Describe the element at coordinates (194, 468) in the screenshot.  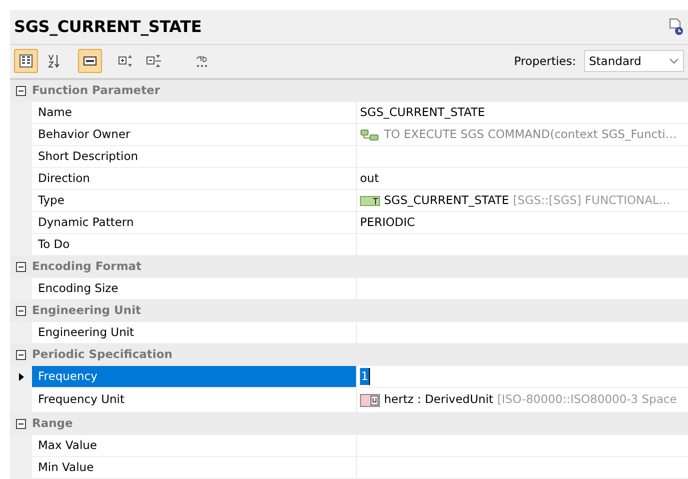
I see `property-name: Min Value` at that location.